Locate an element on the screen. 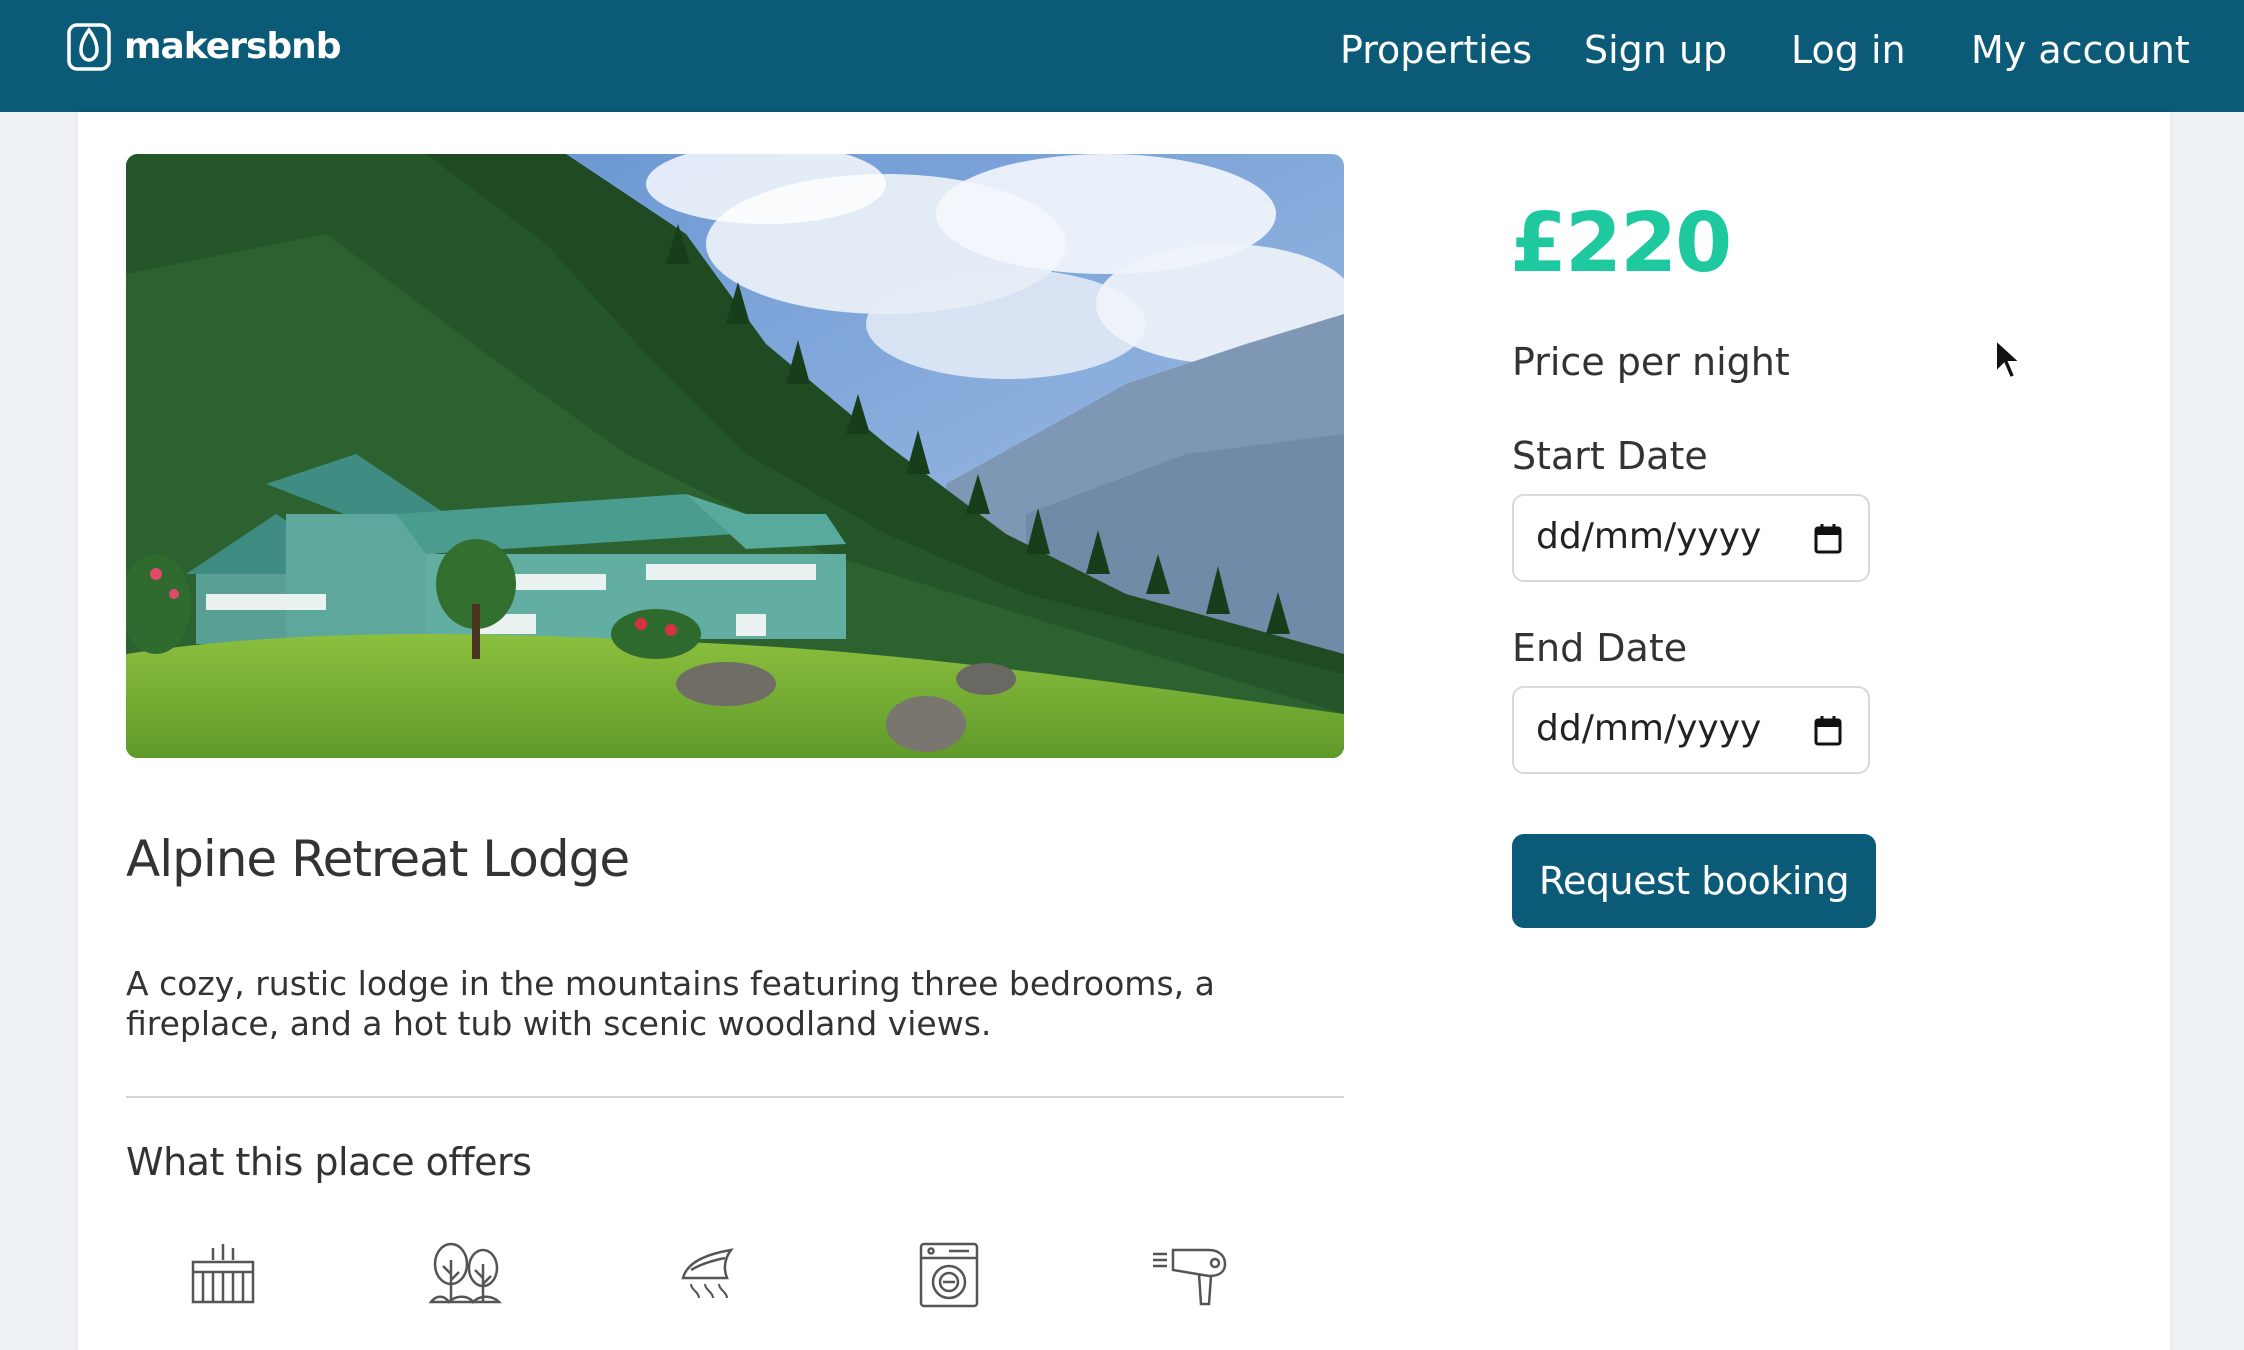  end-date-label: End Date is located at coordinates (1600, 648).